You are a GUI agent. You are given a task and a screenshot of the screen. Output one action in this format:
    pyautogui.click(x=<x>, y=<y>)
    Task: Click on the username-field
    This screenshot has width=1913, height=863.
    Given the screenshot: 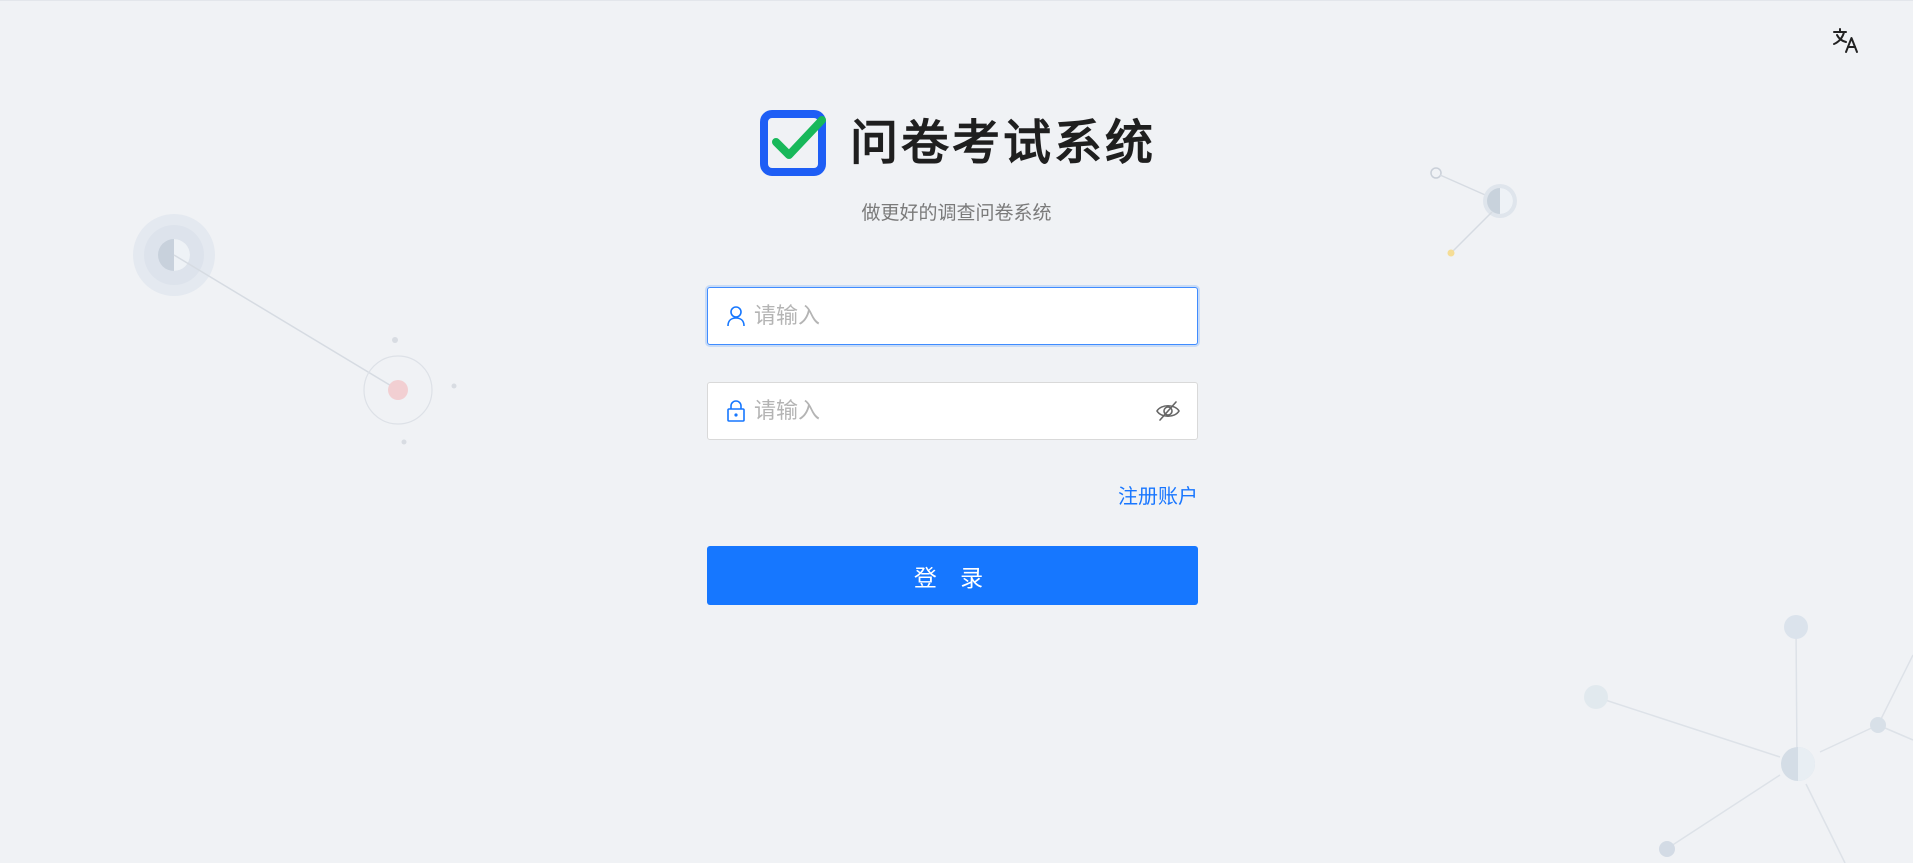 What is the action you would take?
    pyautogui.click(x=952, y=316)
    